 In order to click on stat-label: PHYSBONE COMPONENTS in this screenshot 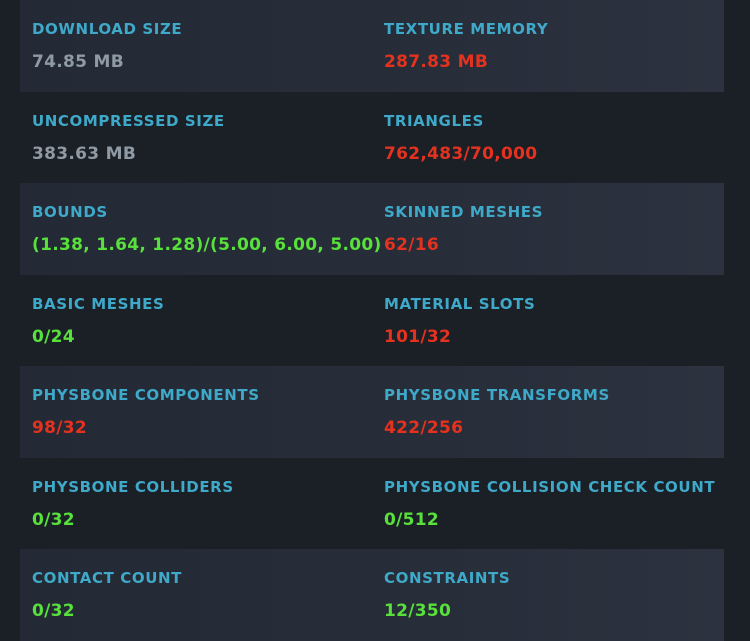, I will do `click(146, 395)`.